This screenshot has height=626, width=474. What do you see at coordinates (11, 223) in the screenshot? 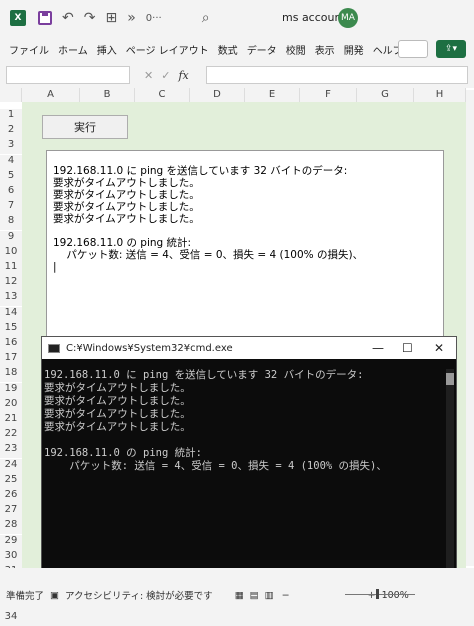
I see `row-header: 8` at bounding box center [11, 223].